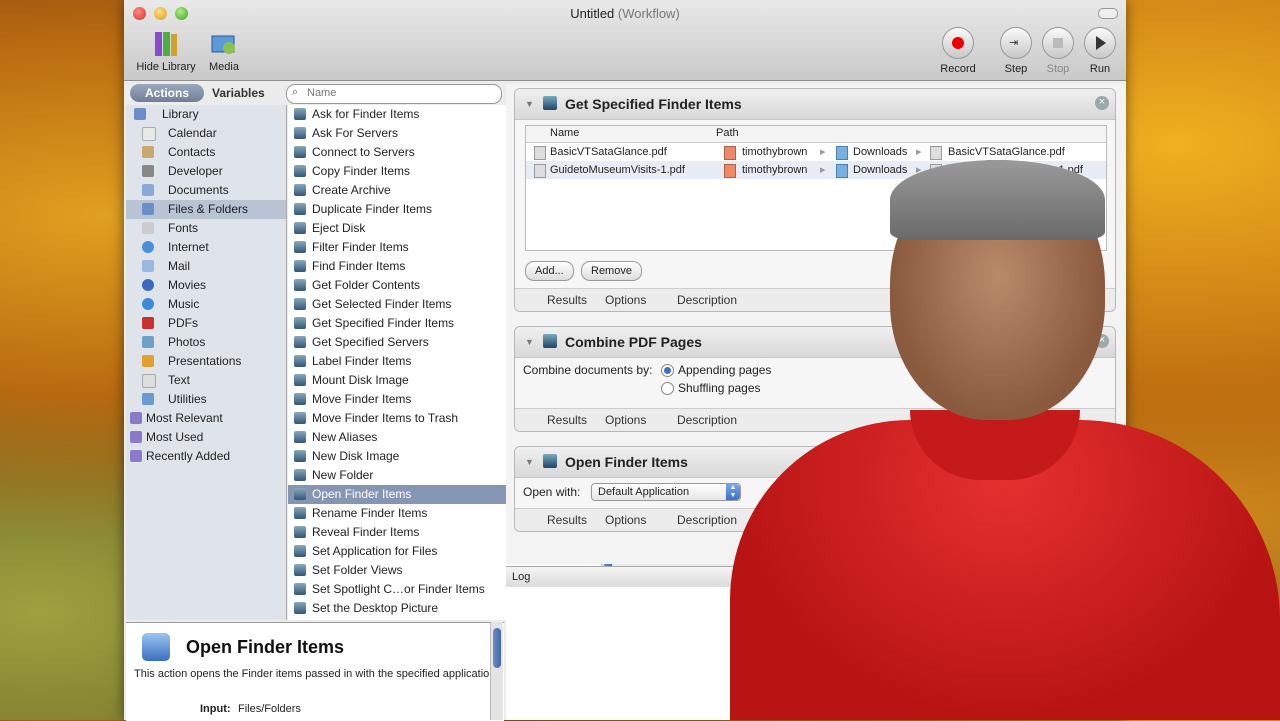 This screenshot has width=1280, height=721. Describe the element at coordinates (351, 190) in the screenshot. I see `action-list-item-label: Create Archive` at that location.